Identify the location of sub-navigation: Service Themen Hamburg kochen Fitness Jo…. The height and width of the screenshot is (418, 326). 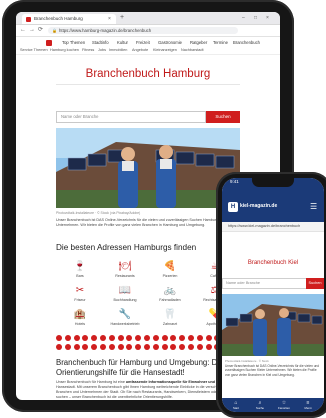
(148, 51).